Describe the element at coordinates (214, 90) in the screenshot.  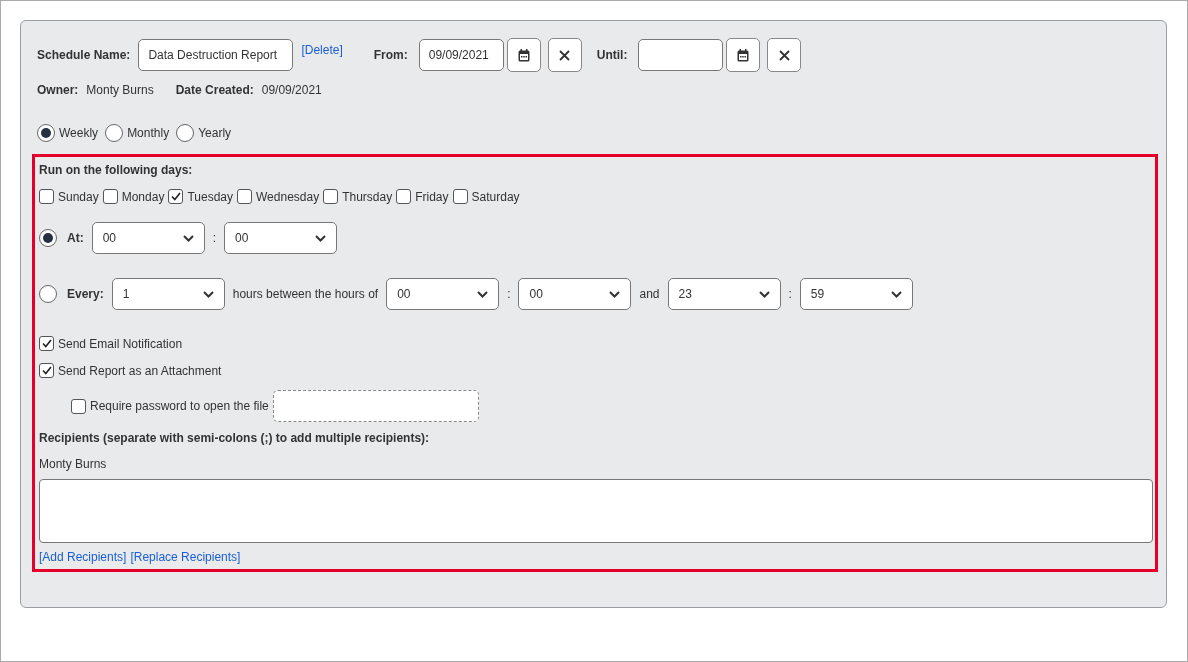
I see `field-label: Date Created:` at that location.